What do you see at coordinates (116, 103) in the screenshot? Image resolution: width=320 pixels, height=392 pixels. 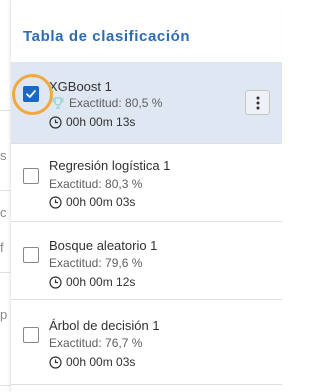 I see `model-accuracy: Exactitud: 80,5 %` at bounding box center [116, 103].